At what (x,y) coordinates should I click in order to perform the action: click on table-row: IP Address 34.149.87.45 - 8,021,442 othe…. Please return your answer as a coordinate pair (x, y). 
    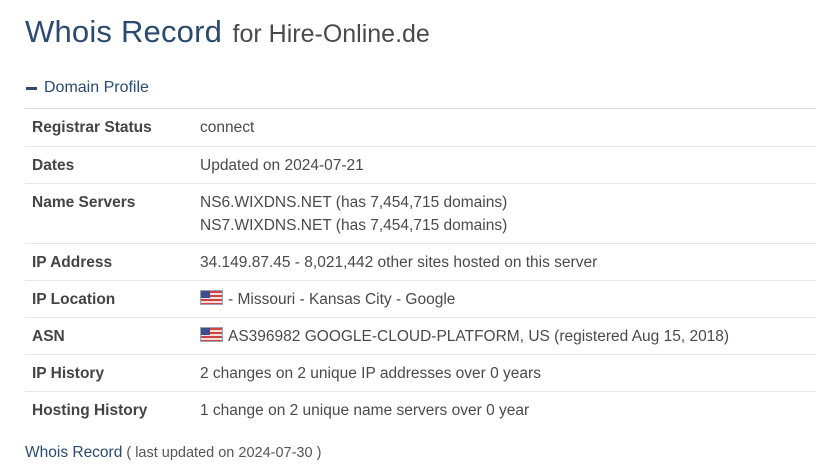
    Looking at the image, I should click on (420, 261).